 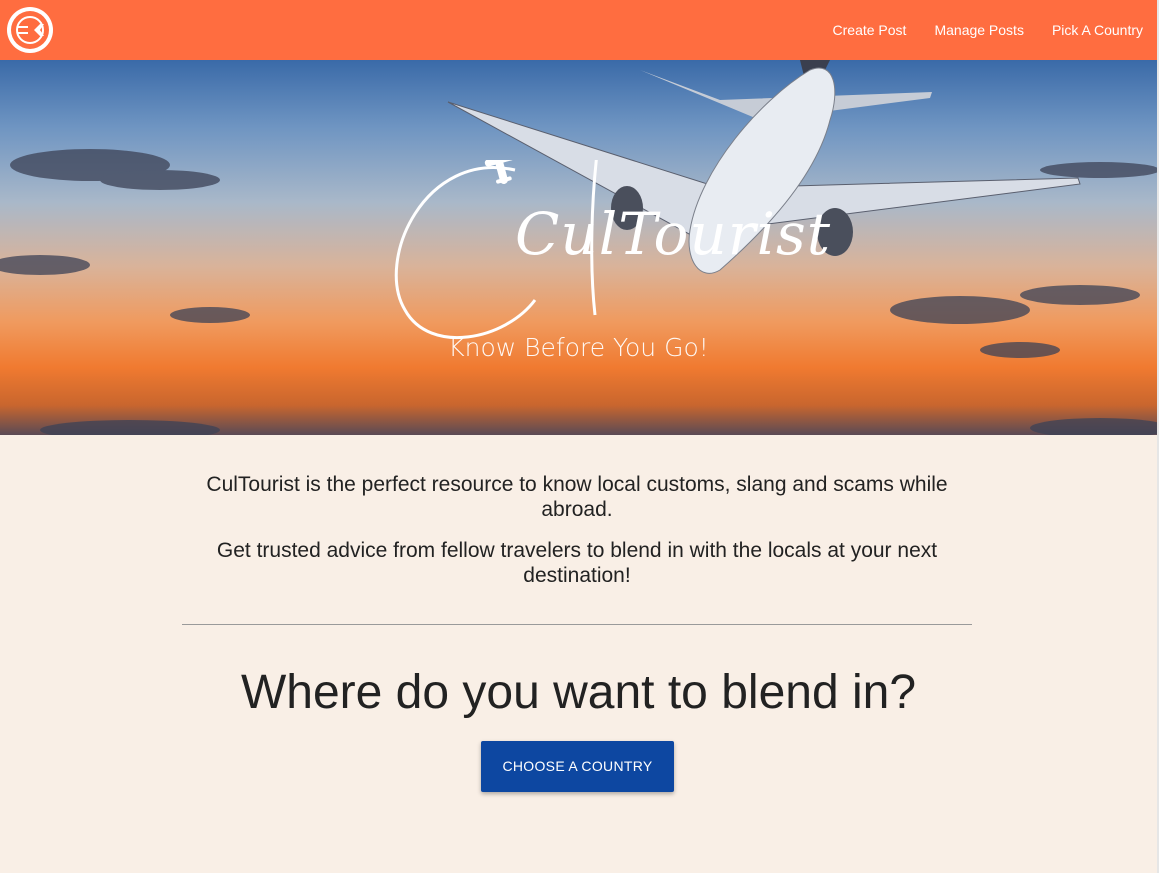 What do you see at coordinates (577, 624) in the screenshot?
I see `section-divider` at bounding box center [577, 624].